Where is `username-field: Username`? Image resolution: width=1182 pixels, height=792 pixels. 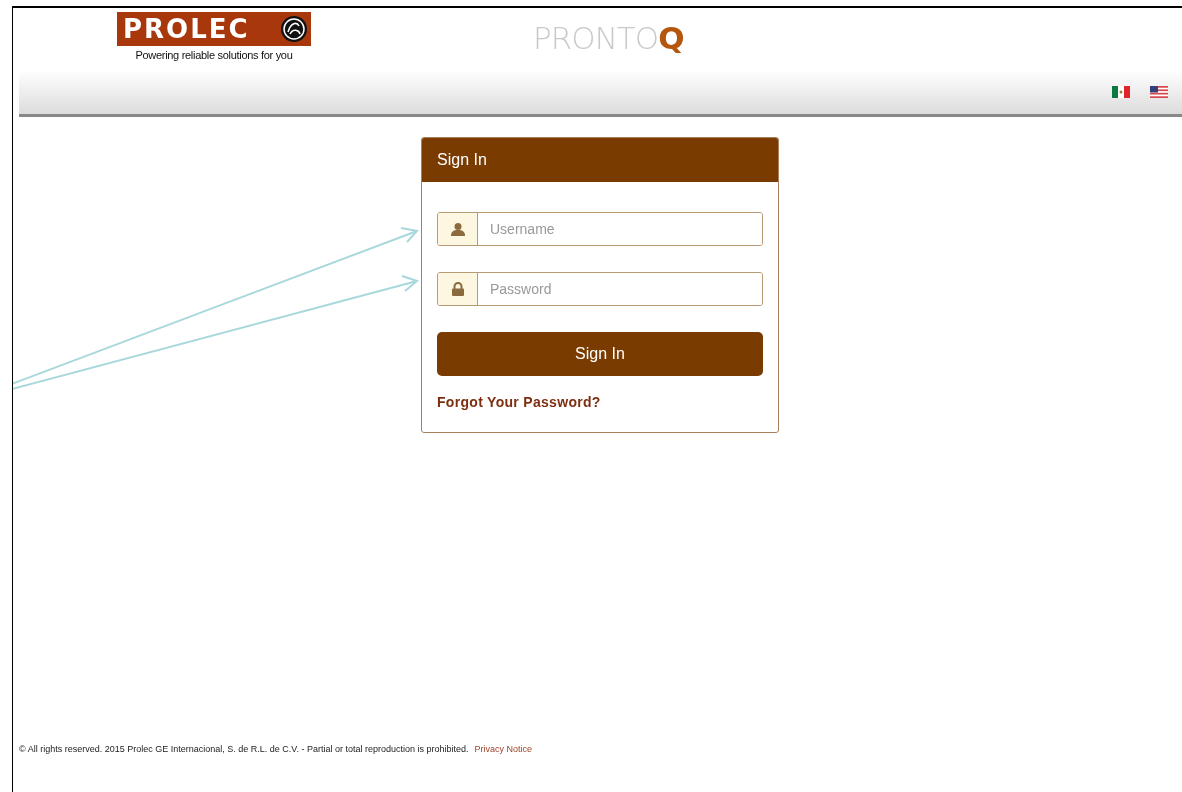 username-field: Username is located at coordinates (600, 229).